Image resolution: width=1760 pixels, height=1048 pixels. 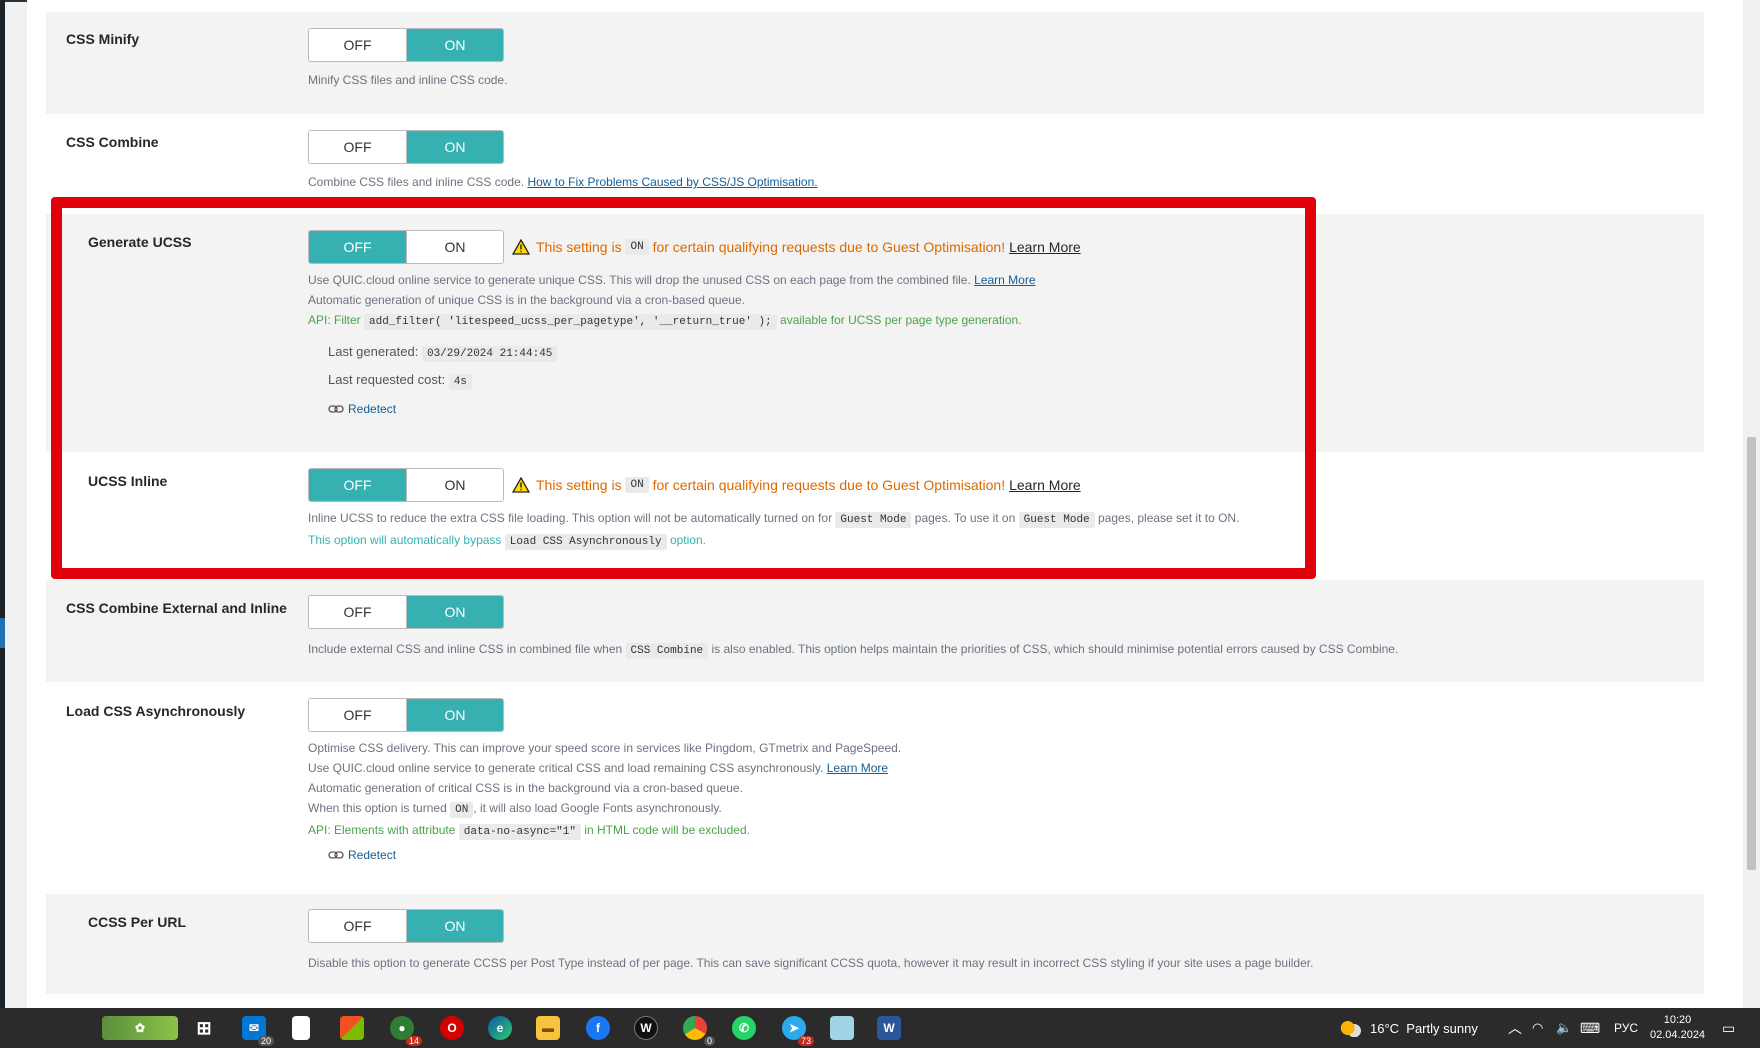 I want to click on keyboard-icon: ⌨, so click(x=1590, y=1028).